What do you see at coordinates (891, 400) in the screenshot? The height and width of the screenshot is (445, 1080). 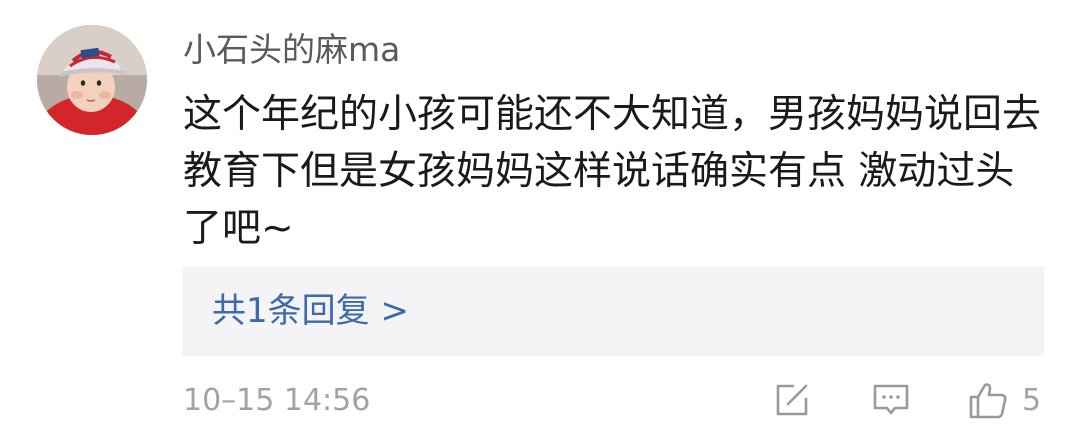 I see `comment-icon` at bounding box center [891, 400].